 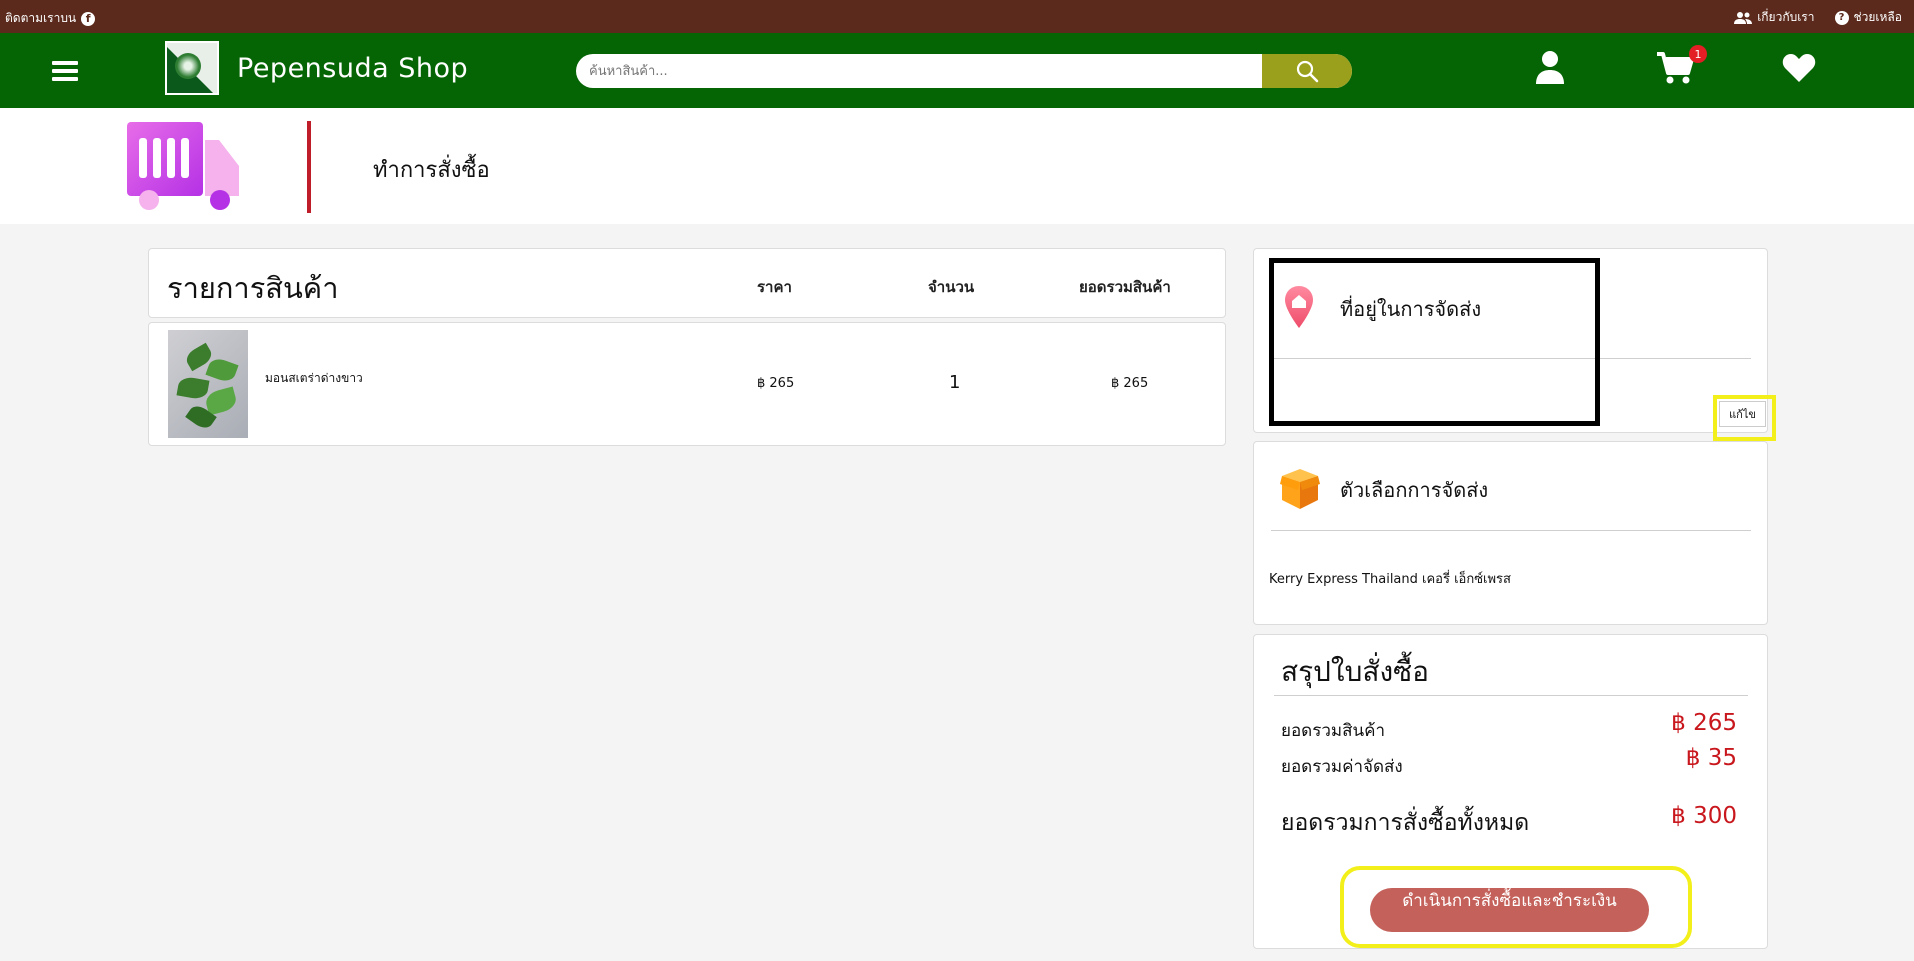 I want to click on help-link: ? ช่วยเหลือ, so click(x=1868, y=17).